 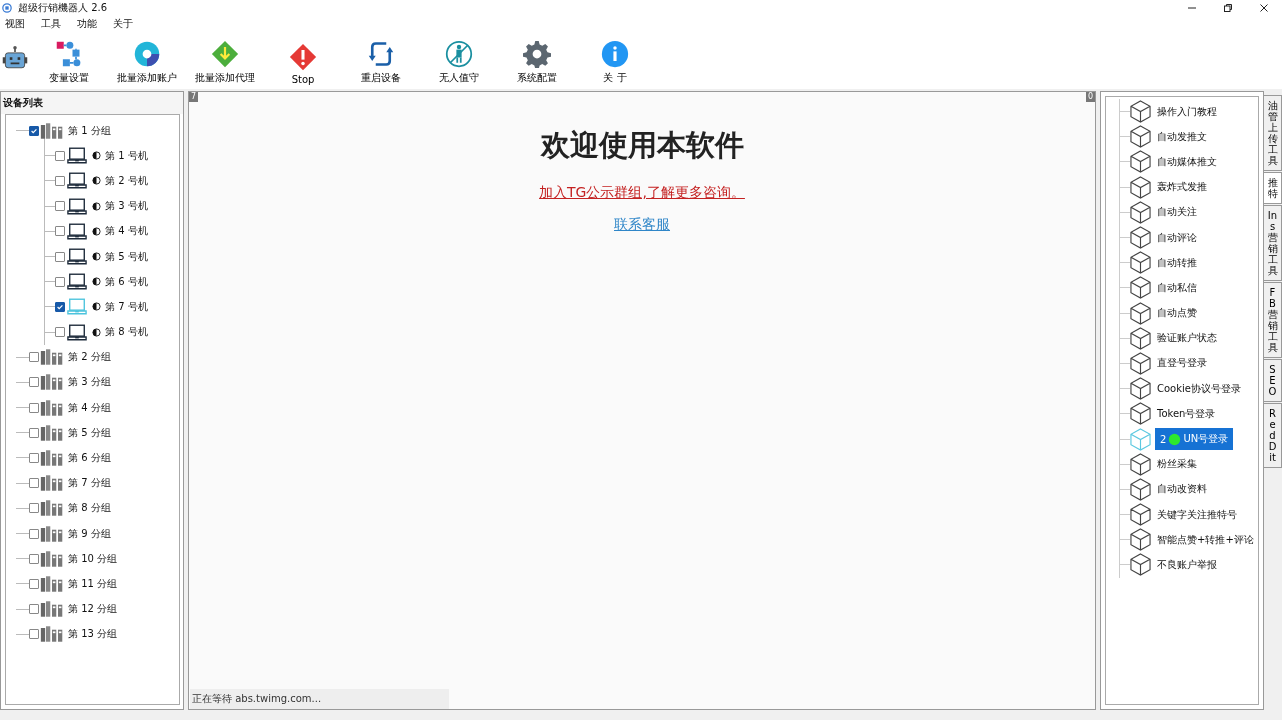 I want to click on tree-item: 第 5 分组, so click(x=92, y=433).